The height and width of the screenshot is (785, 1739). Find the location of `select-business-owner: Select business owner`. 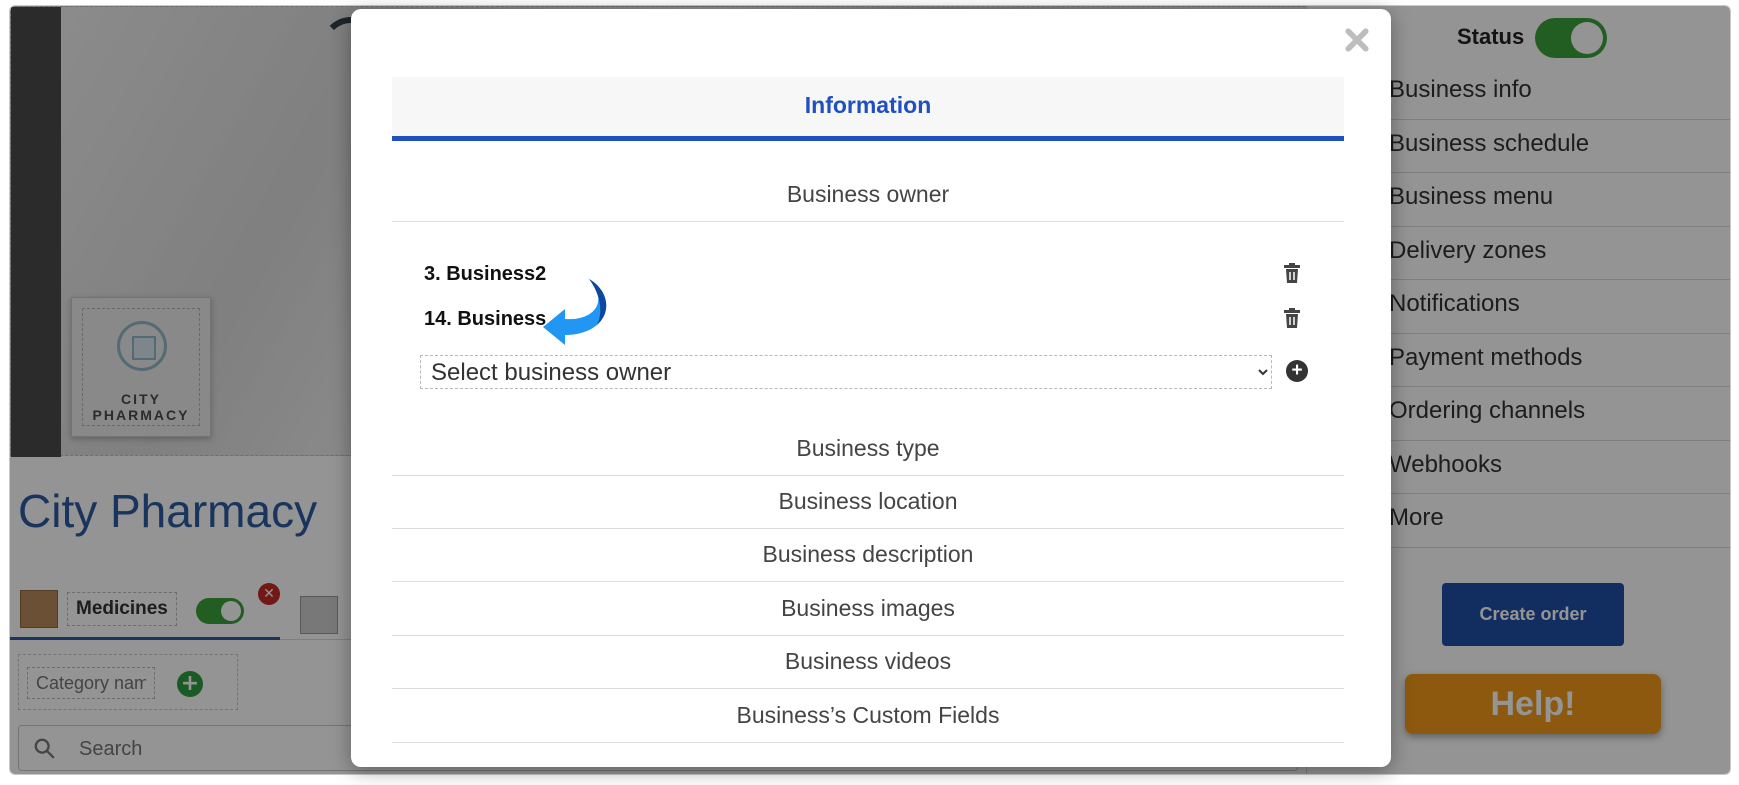

select-business-owner: Select business owner is located at coordinates (846, 372).